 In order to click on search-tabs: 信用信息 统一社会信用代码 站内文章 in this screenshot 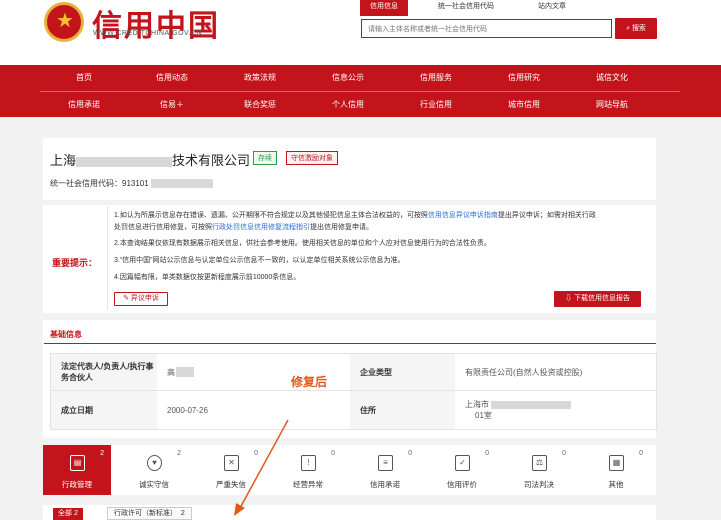, I will do `click(510, 8)`.